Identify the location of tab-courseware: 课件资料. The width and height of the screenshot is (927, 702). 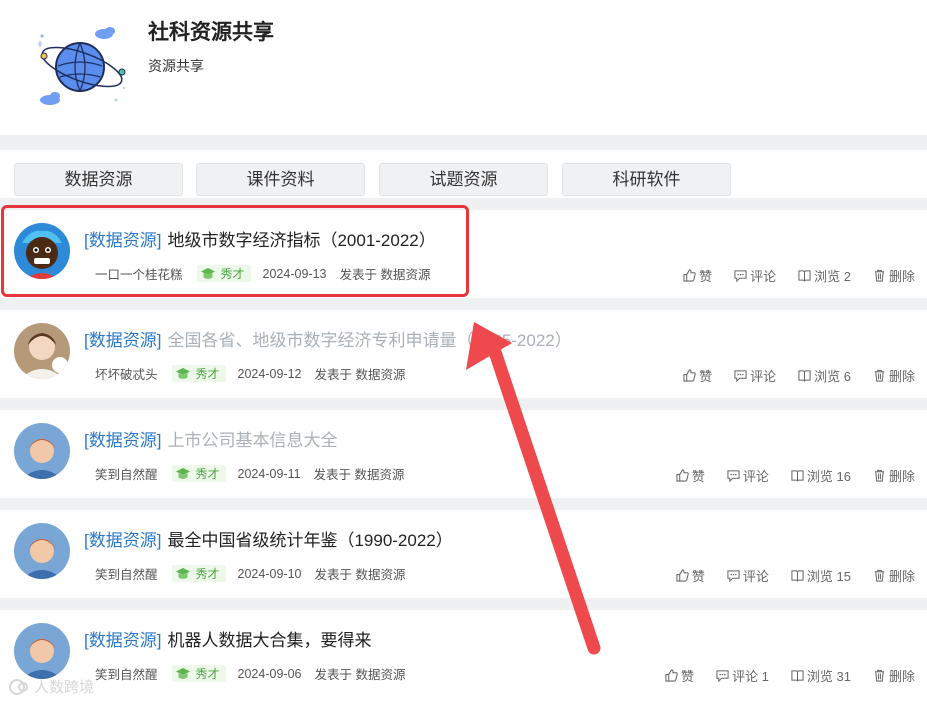
(280, 179).